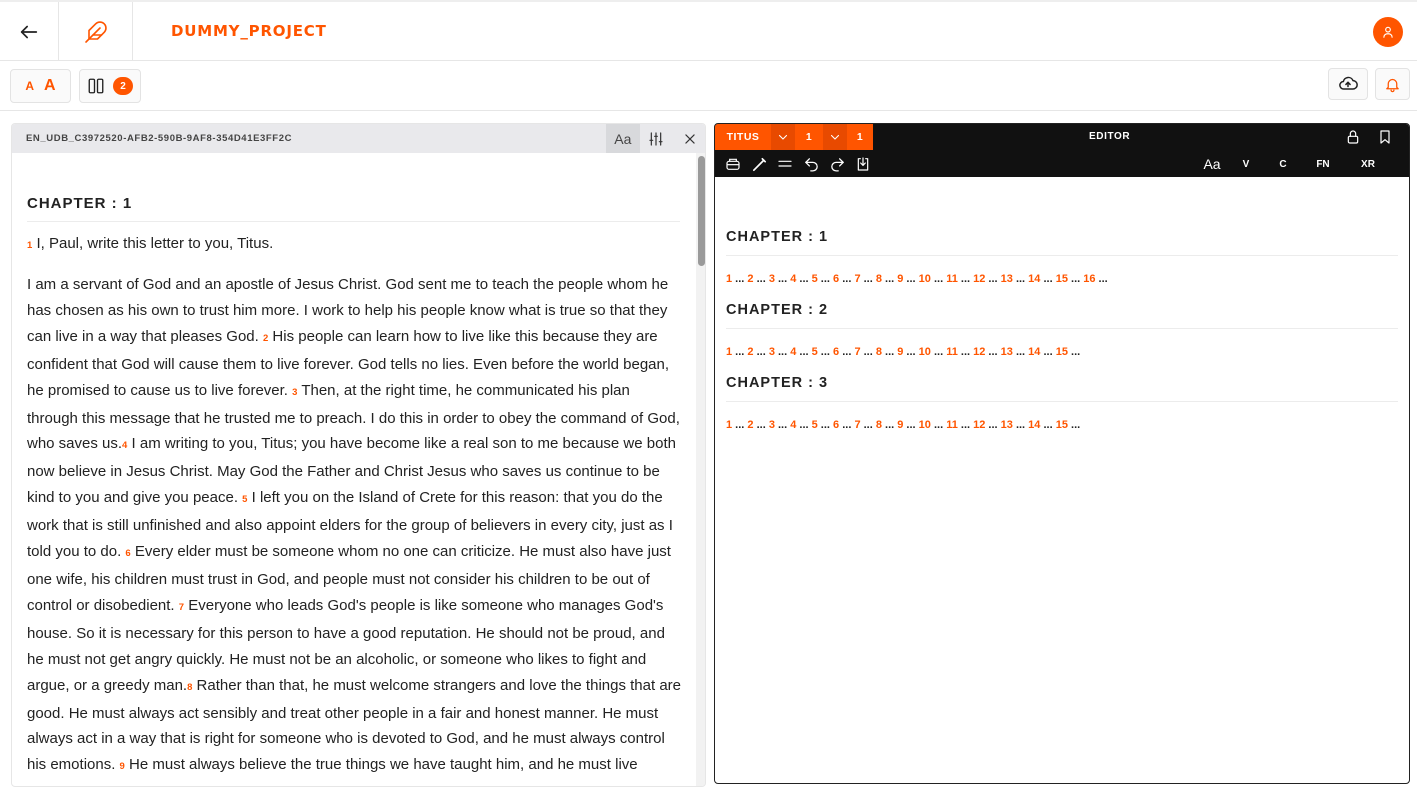 This screenshot has height=794, width=1417. I want to click on feather-logo-icon, so click(96, 31).